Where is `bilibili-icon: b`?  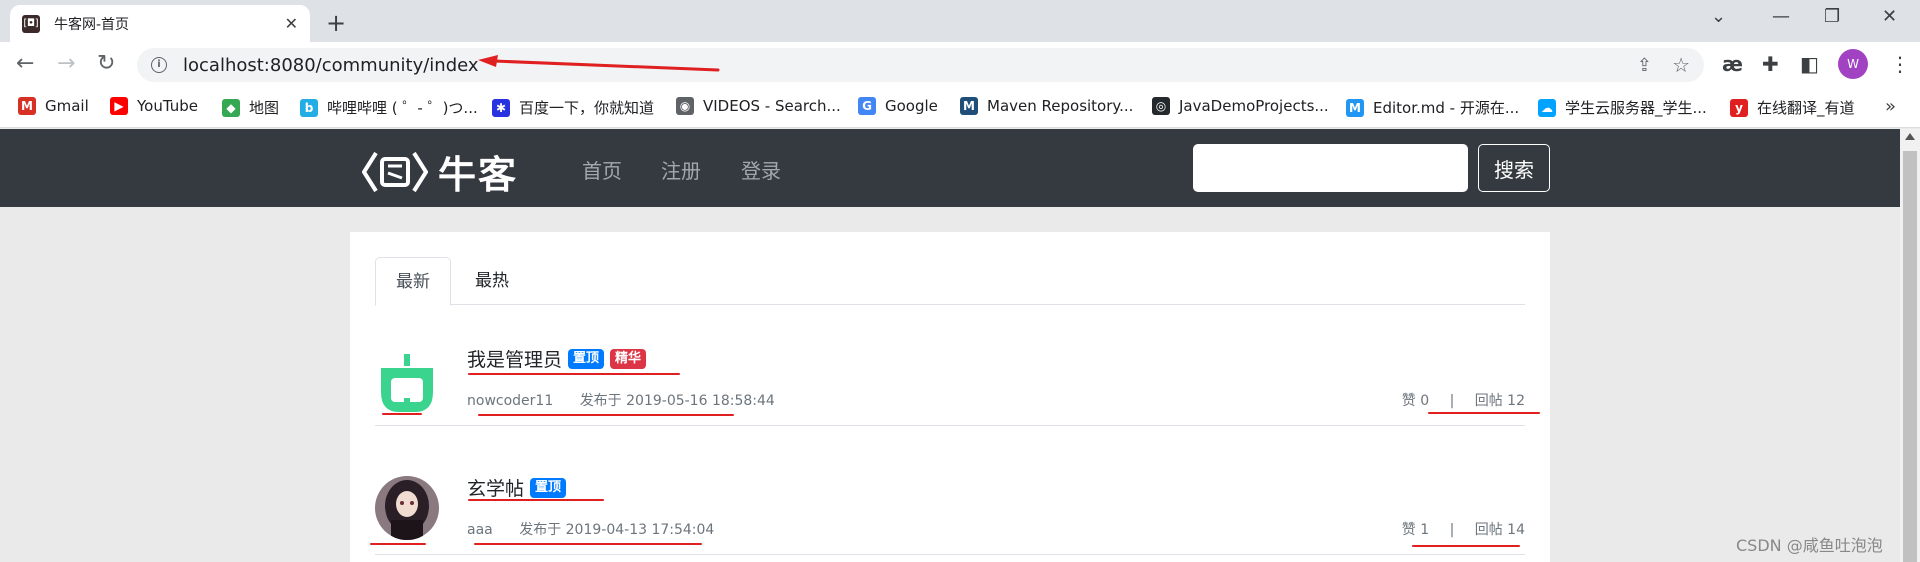 bilibili-icon: b is located at coordinates (309, 107).